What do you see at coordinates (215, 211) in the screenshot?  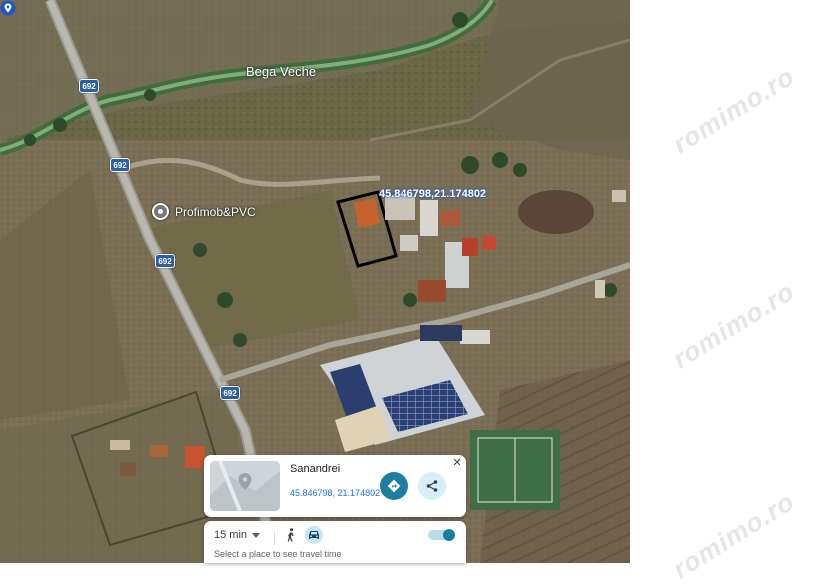 I see `poi-label: Profimob&PVC` at bounding box center [215, 211].